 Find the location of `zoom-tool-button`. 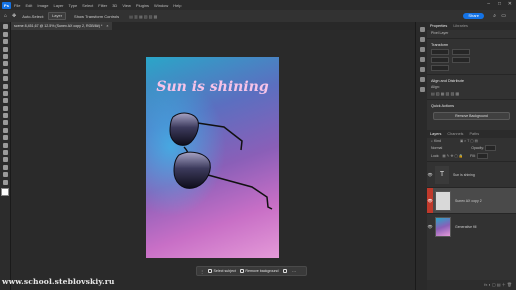

zoom-tool-button is located at coordinates (5, 175).